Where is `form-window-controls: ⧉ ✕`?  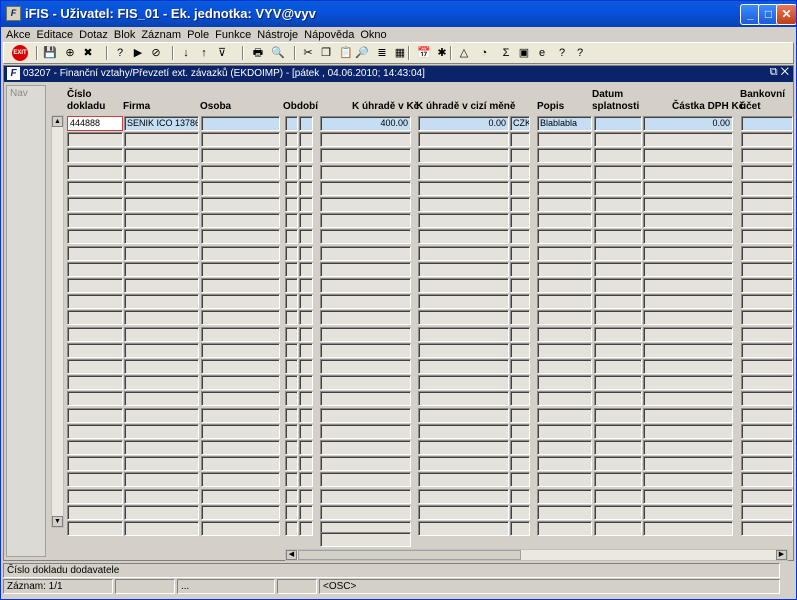 form-window-controls: ⧉ ✕ is located at coordinates (779, 72).